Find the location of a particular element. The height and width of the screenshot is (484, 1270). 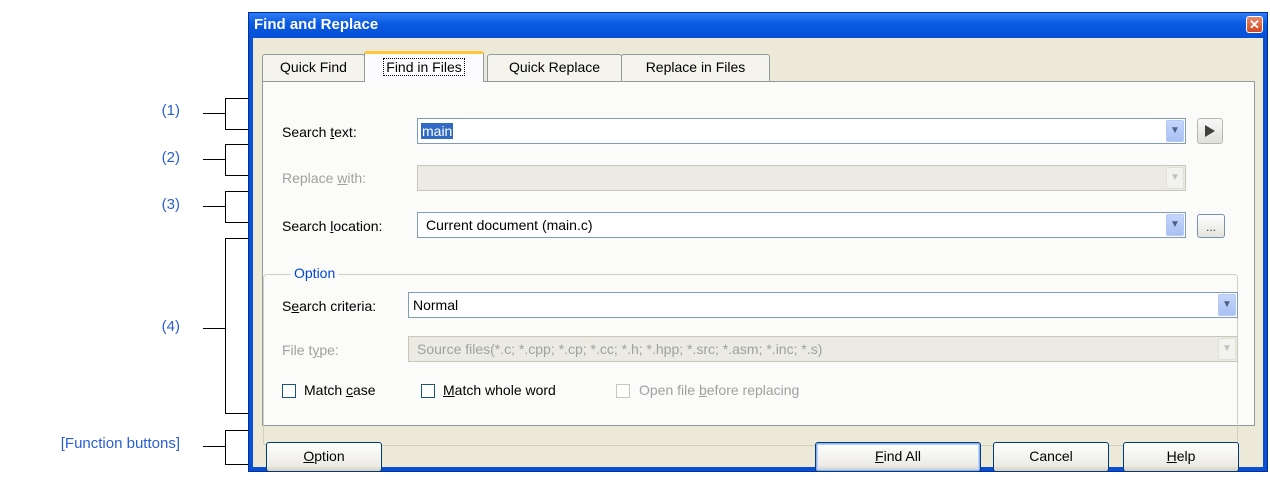

tab-label: Quick Replace is located at coordinates (554, 67).